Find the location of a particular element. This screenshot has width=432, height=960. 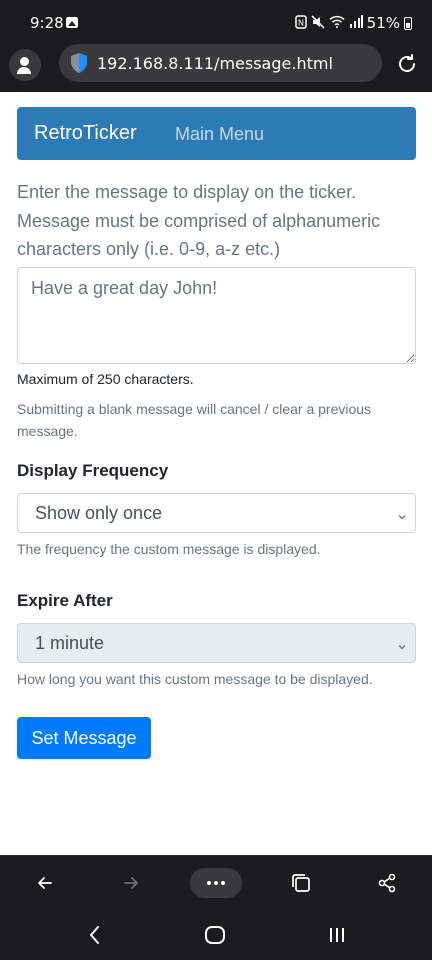

mute-icon is located at coordinates (318, 23).